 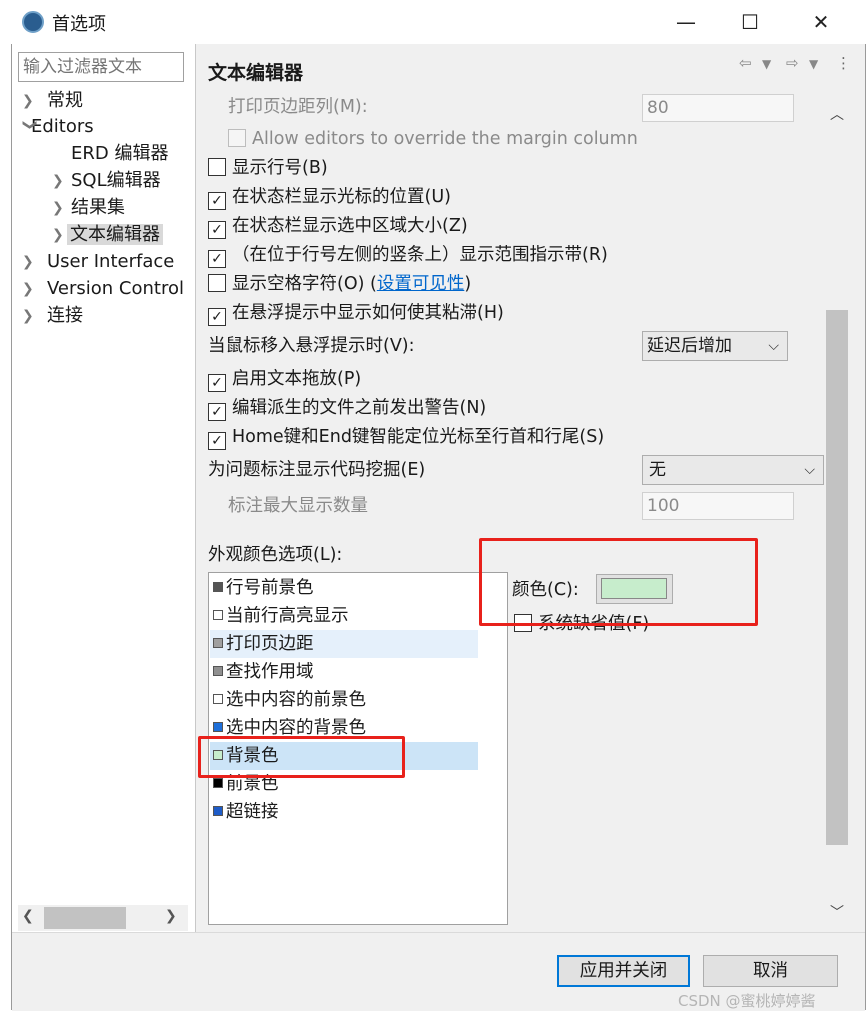 I want to click on maximize-button: ☐, so click(x=750, y=22).